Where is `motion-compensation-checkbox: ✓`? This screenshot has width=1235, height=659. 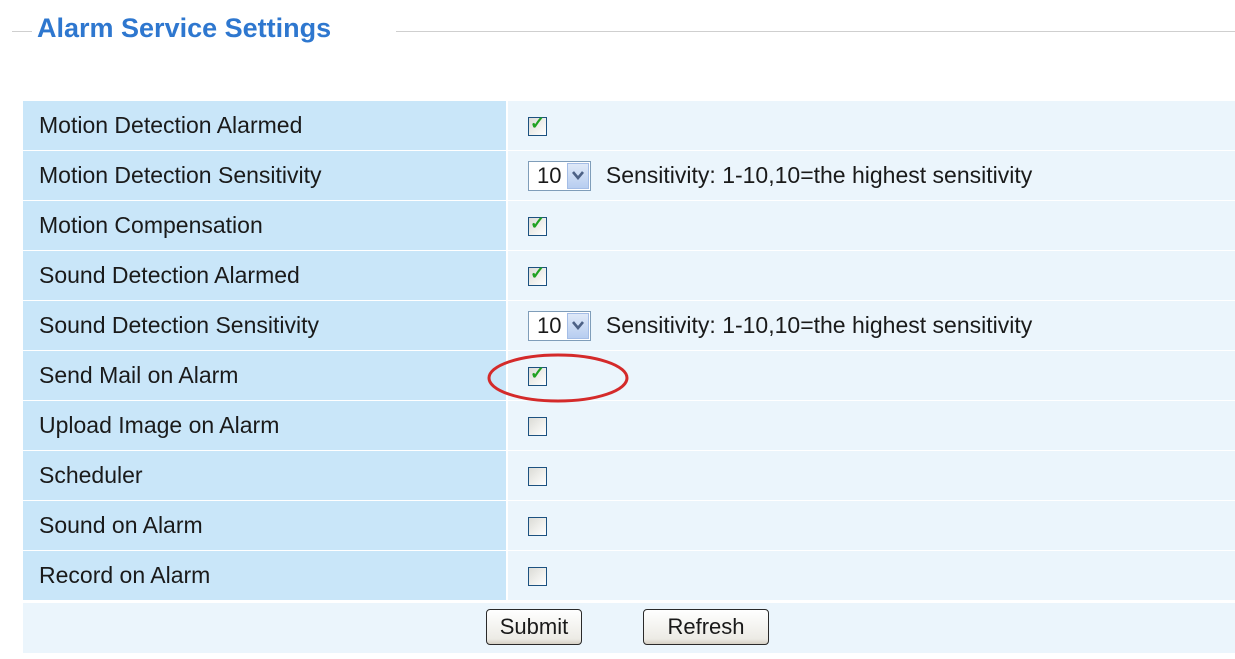
motion-compensation-checkbox: ✓ is located at coordinates (537, 225).